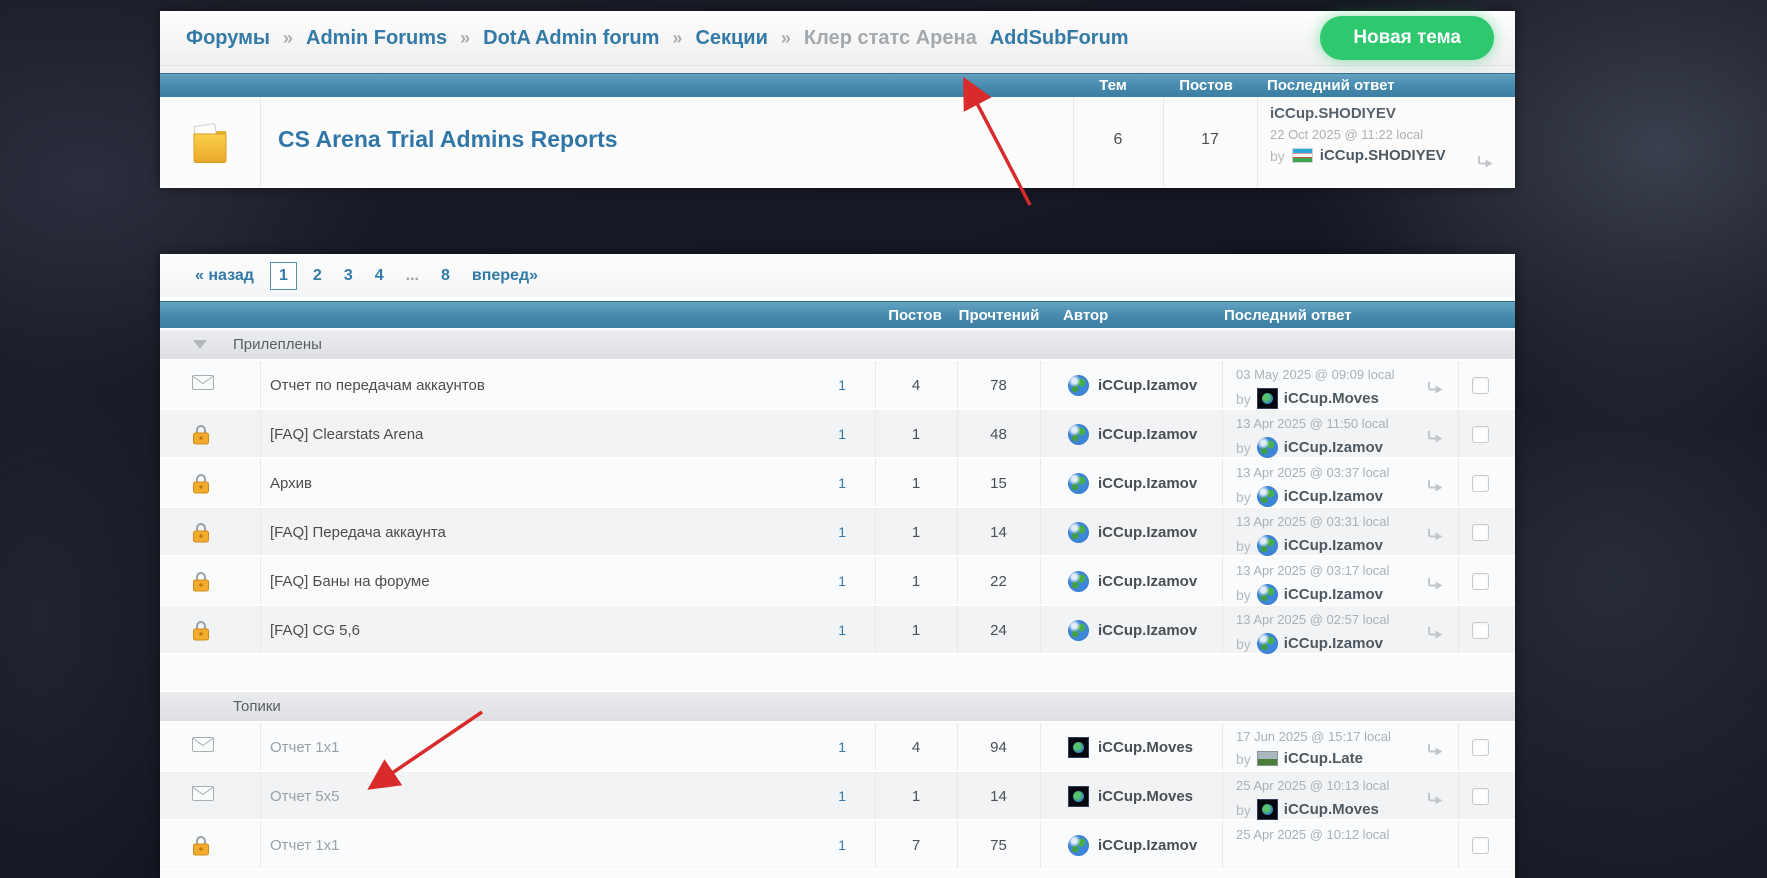  What do you see at coordinates (1358, 113) in the screenshot?
I see `last-reply-user-link: iCCup.SHODIYEV` at bounding box center [1358, 113].